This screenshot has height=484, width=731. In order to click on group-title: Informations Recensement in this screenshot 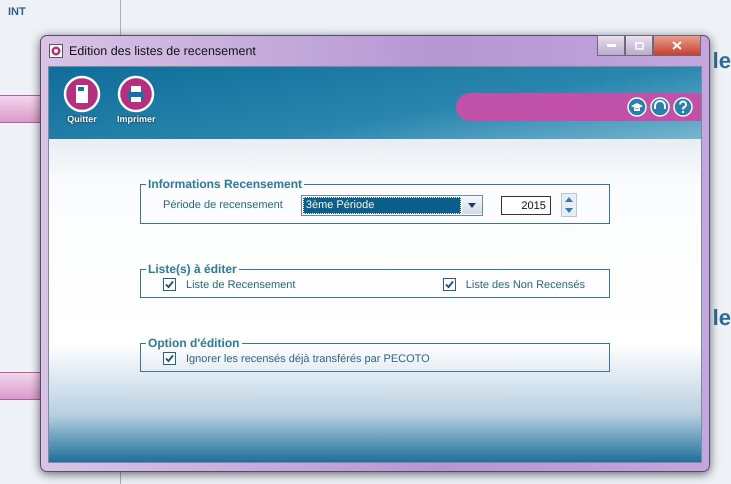, I will do `click(225, 184)`.